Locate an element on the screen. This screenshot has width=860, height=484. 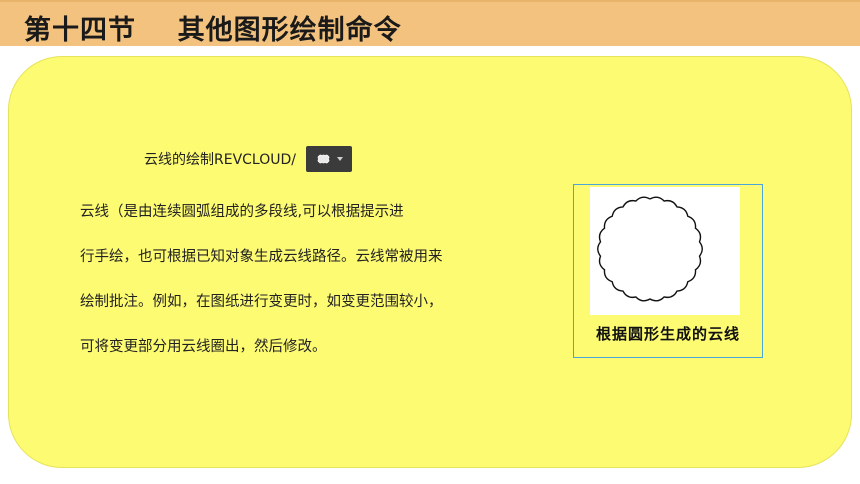
paragraph-line: 云线（是由连续圆弧组成的多段线,可以根据提示进 is located at coordinates (242, 212).